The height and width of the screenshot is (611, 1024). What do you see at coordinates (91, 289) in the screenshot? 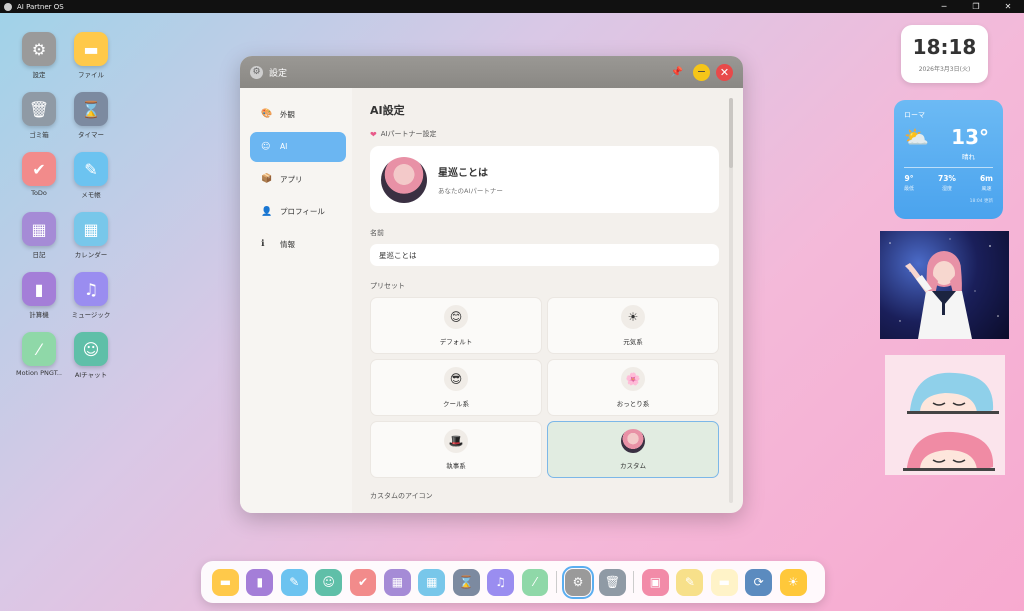
I see `music-icon: ♫` at bounding box center [91, 289].